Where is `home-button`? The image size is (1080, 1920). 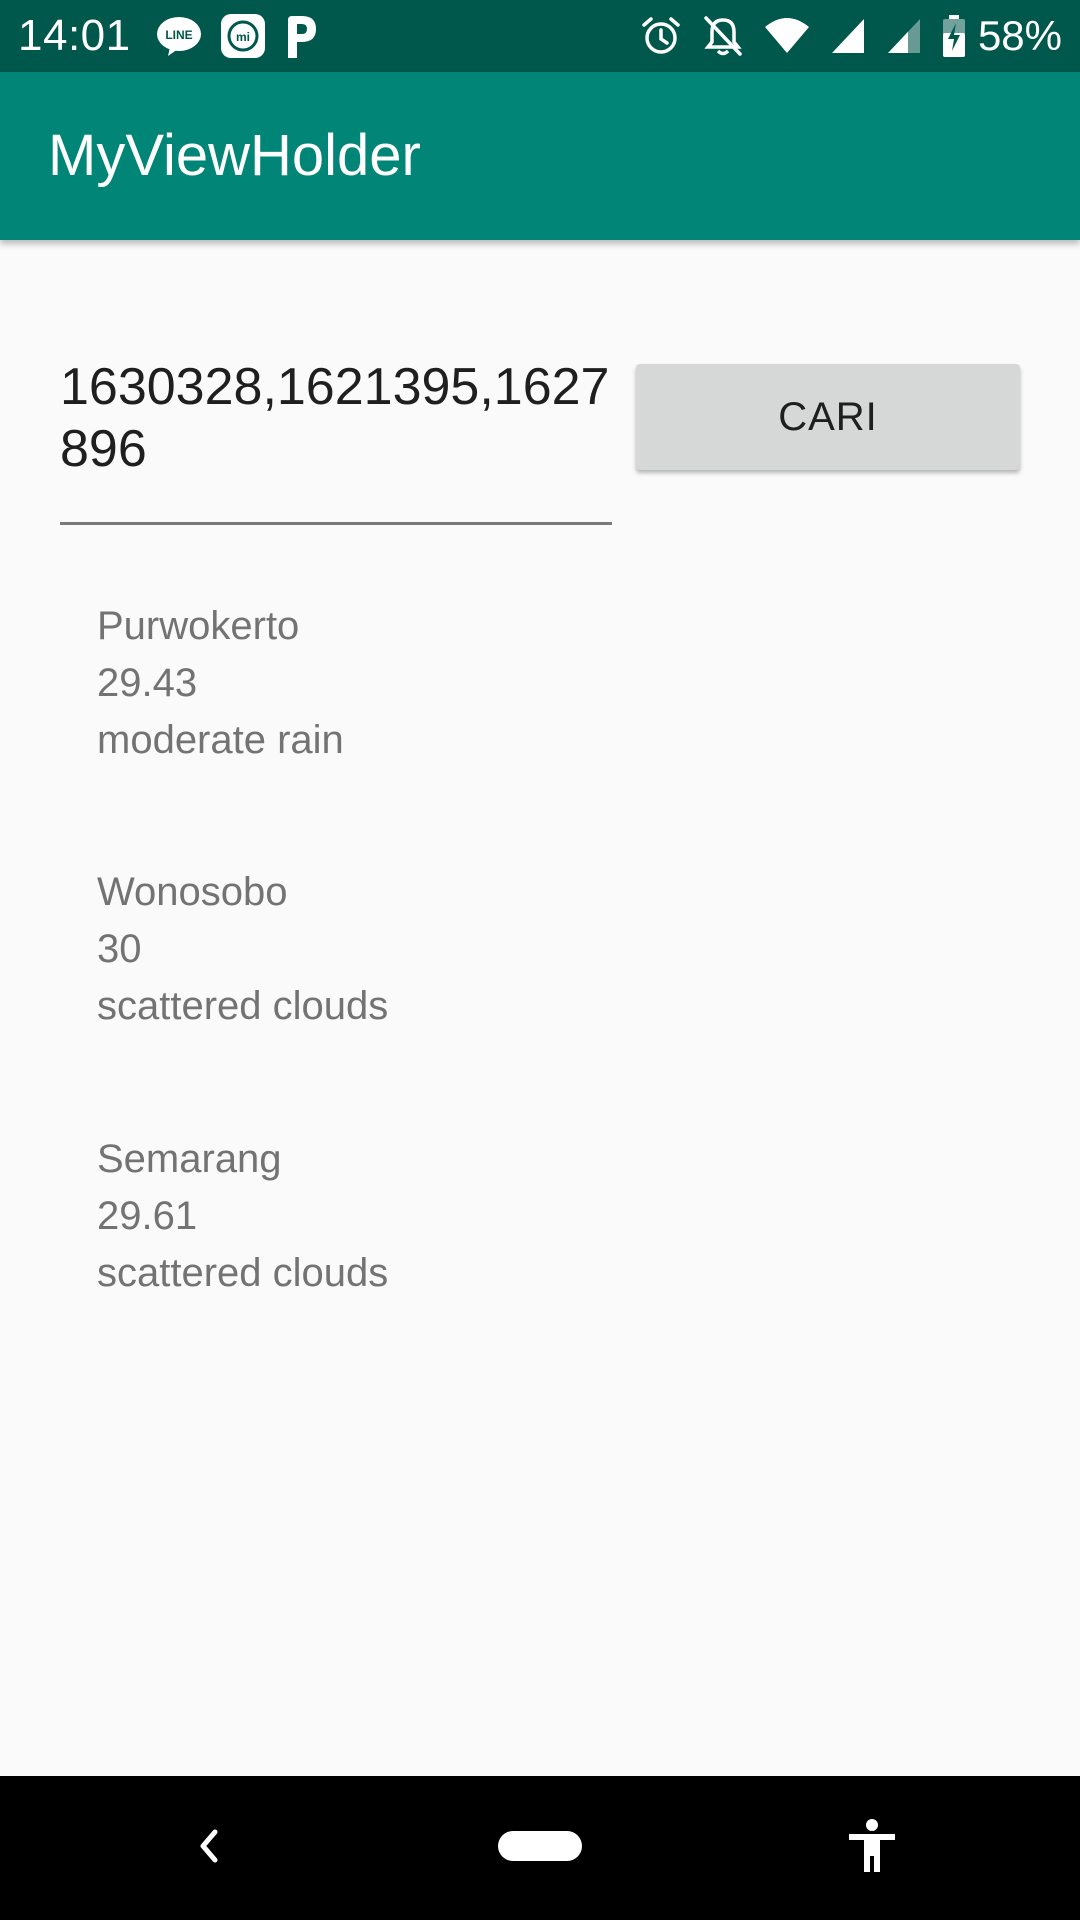
home-button is located at coordinates (540, 1848).